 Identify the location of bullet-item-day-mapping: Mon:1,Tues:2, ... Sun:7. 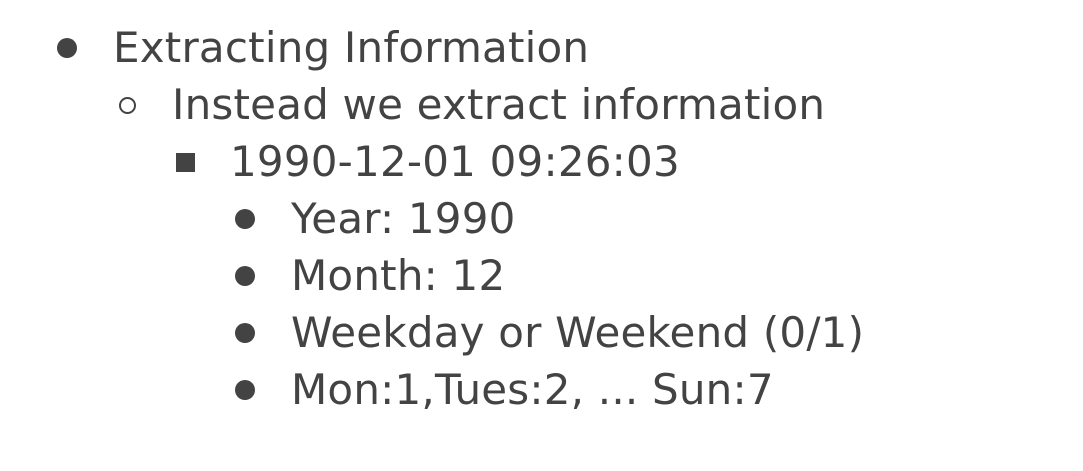
(541, 390).